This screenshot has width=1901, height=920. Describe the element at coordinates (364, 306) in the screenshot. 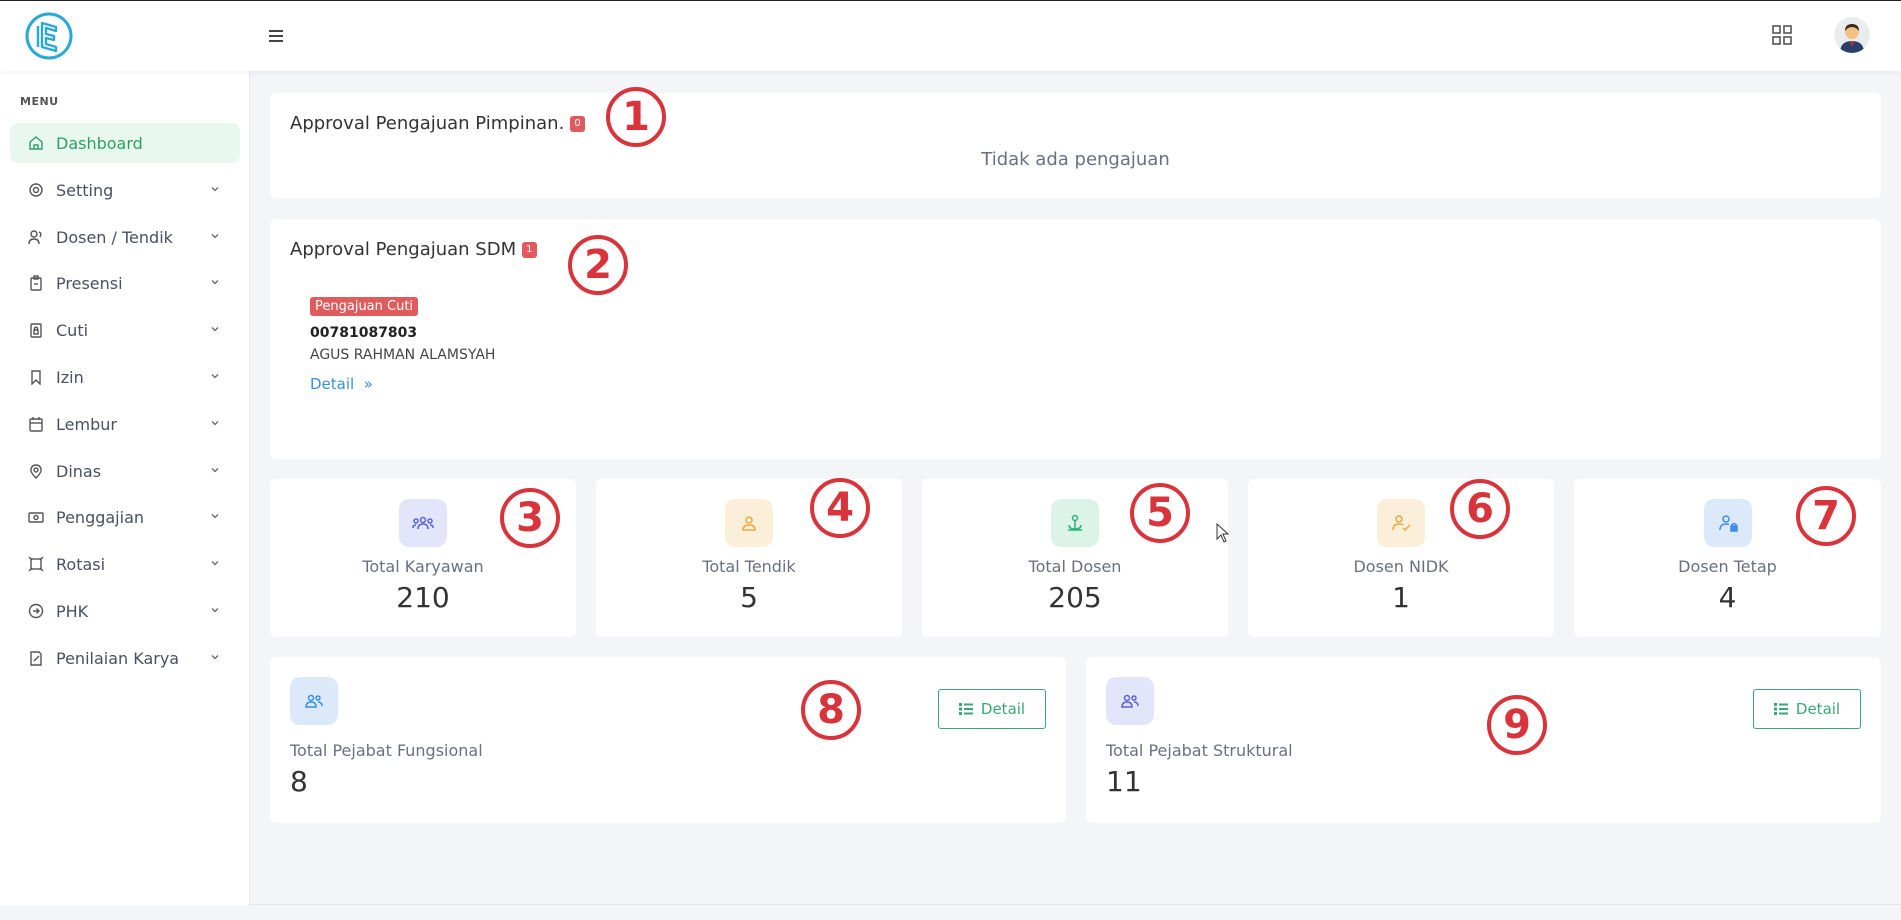

I see `request-type-tag: Pengajuan Cuti` at that location.